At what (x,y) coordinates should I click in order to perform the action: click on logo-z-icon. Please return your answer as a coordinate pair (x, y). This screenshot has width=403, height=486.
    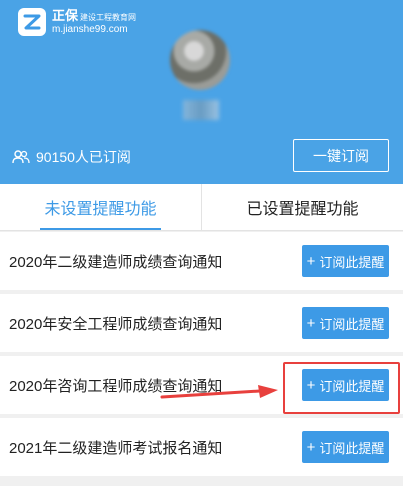
    Looking at the image, I should click on (32, 22).